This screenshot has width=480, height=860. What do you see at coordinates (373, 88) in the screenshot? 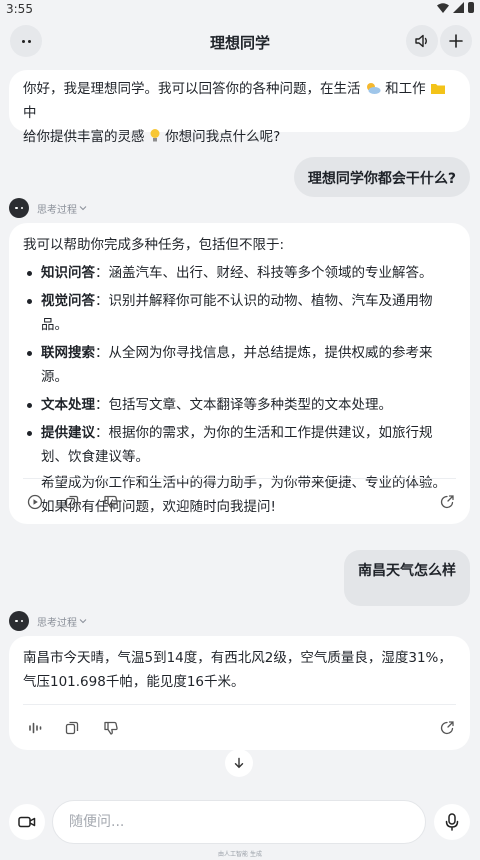
I see `sun-cloud-emoji-icon` at bounding box center [373, 88].